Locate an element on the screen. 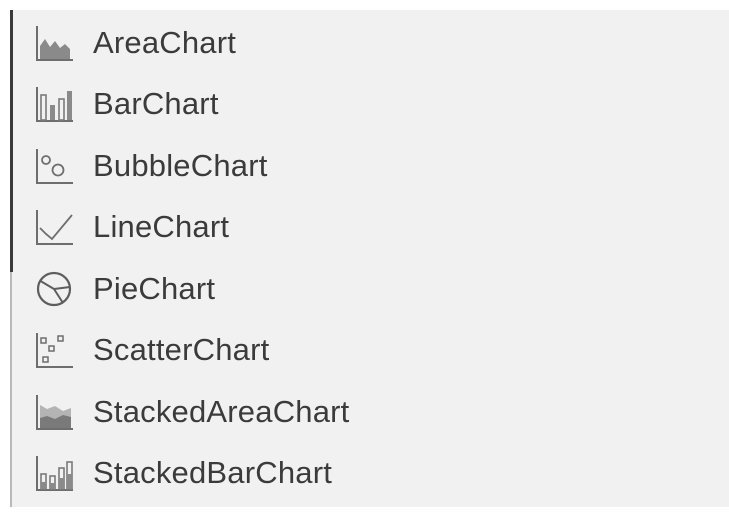 This screenshot has height=518, width=729. chart-item-line-chart: LineChart is located at coordinates (191, 228).